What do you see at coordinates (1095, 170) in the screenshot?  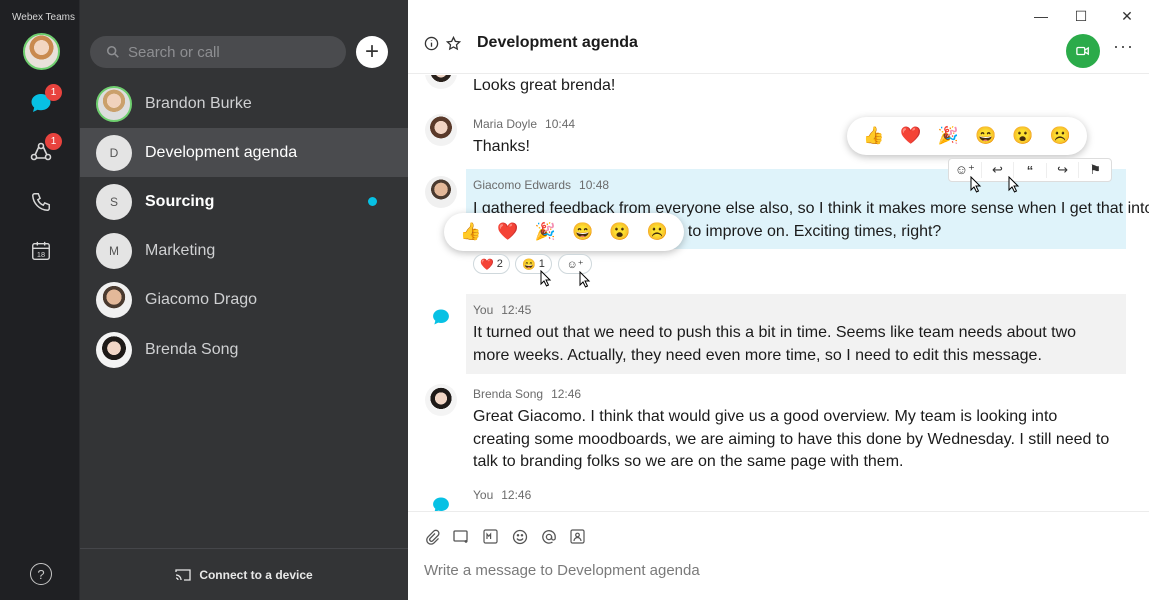 I see `flag-icon: ⚑` at bounding box center [1095, 170].